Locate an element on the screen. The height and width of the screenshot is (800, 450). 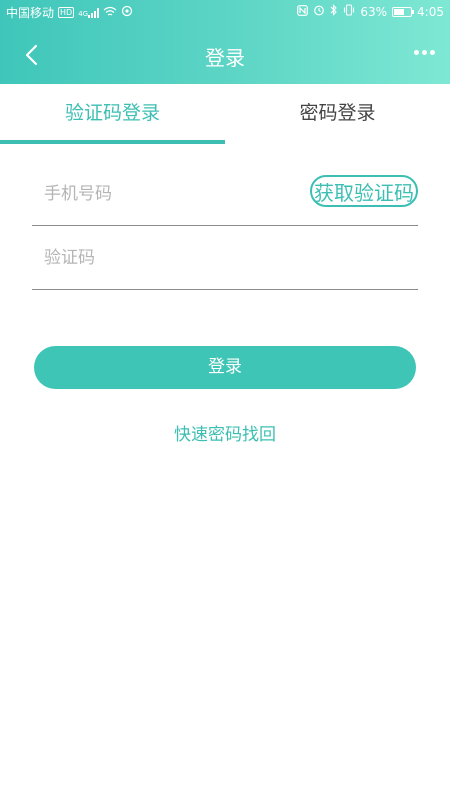
login-tabs: 验证码登录 密码登录 is located at coordinates (225, 114).